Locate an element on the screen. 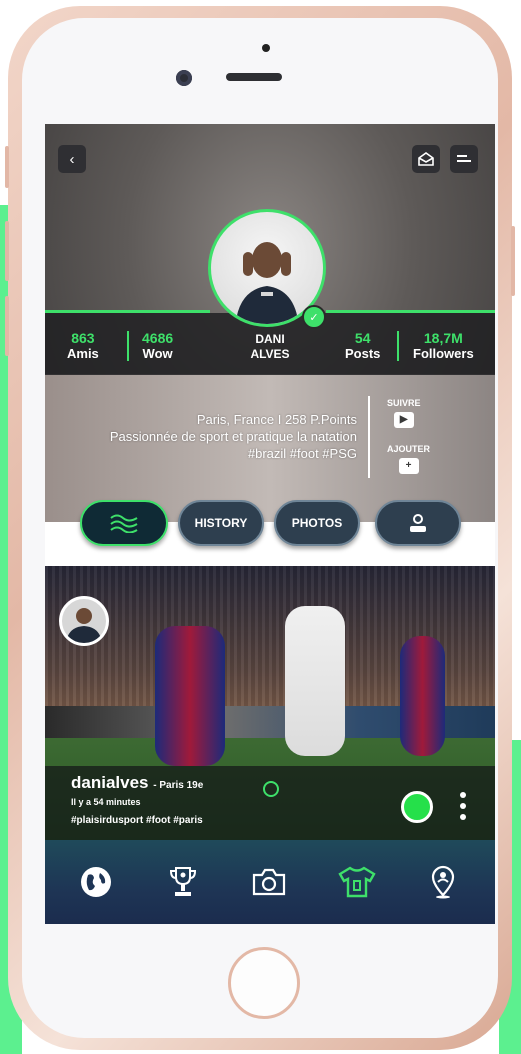  tab-photos-label: PHOTOS is located at coordinates (317, 523).